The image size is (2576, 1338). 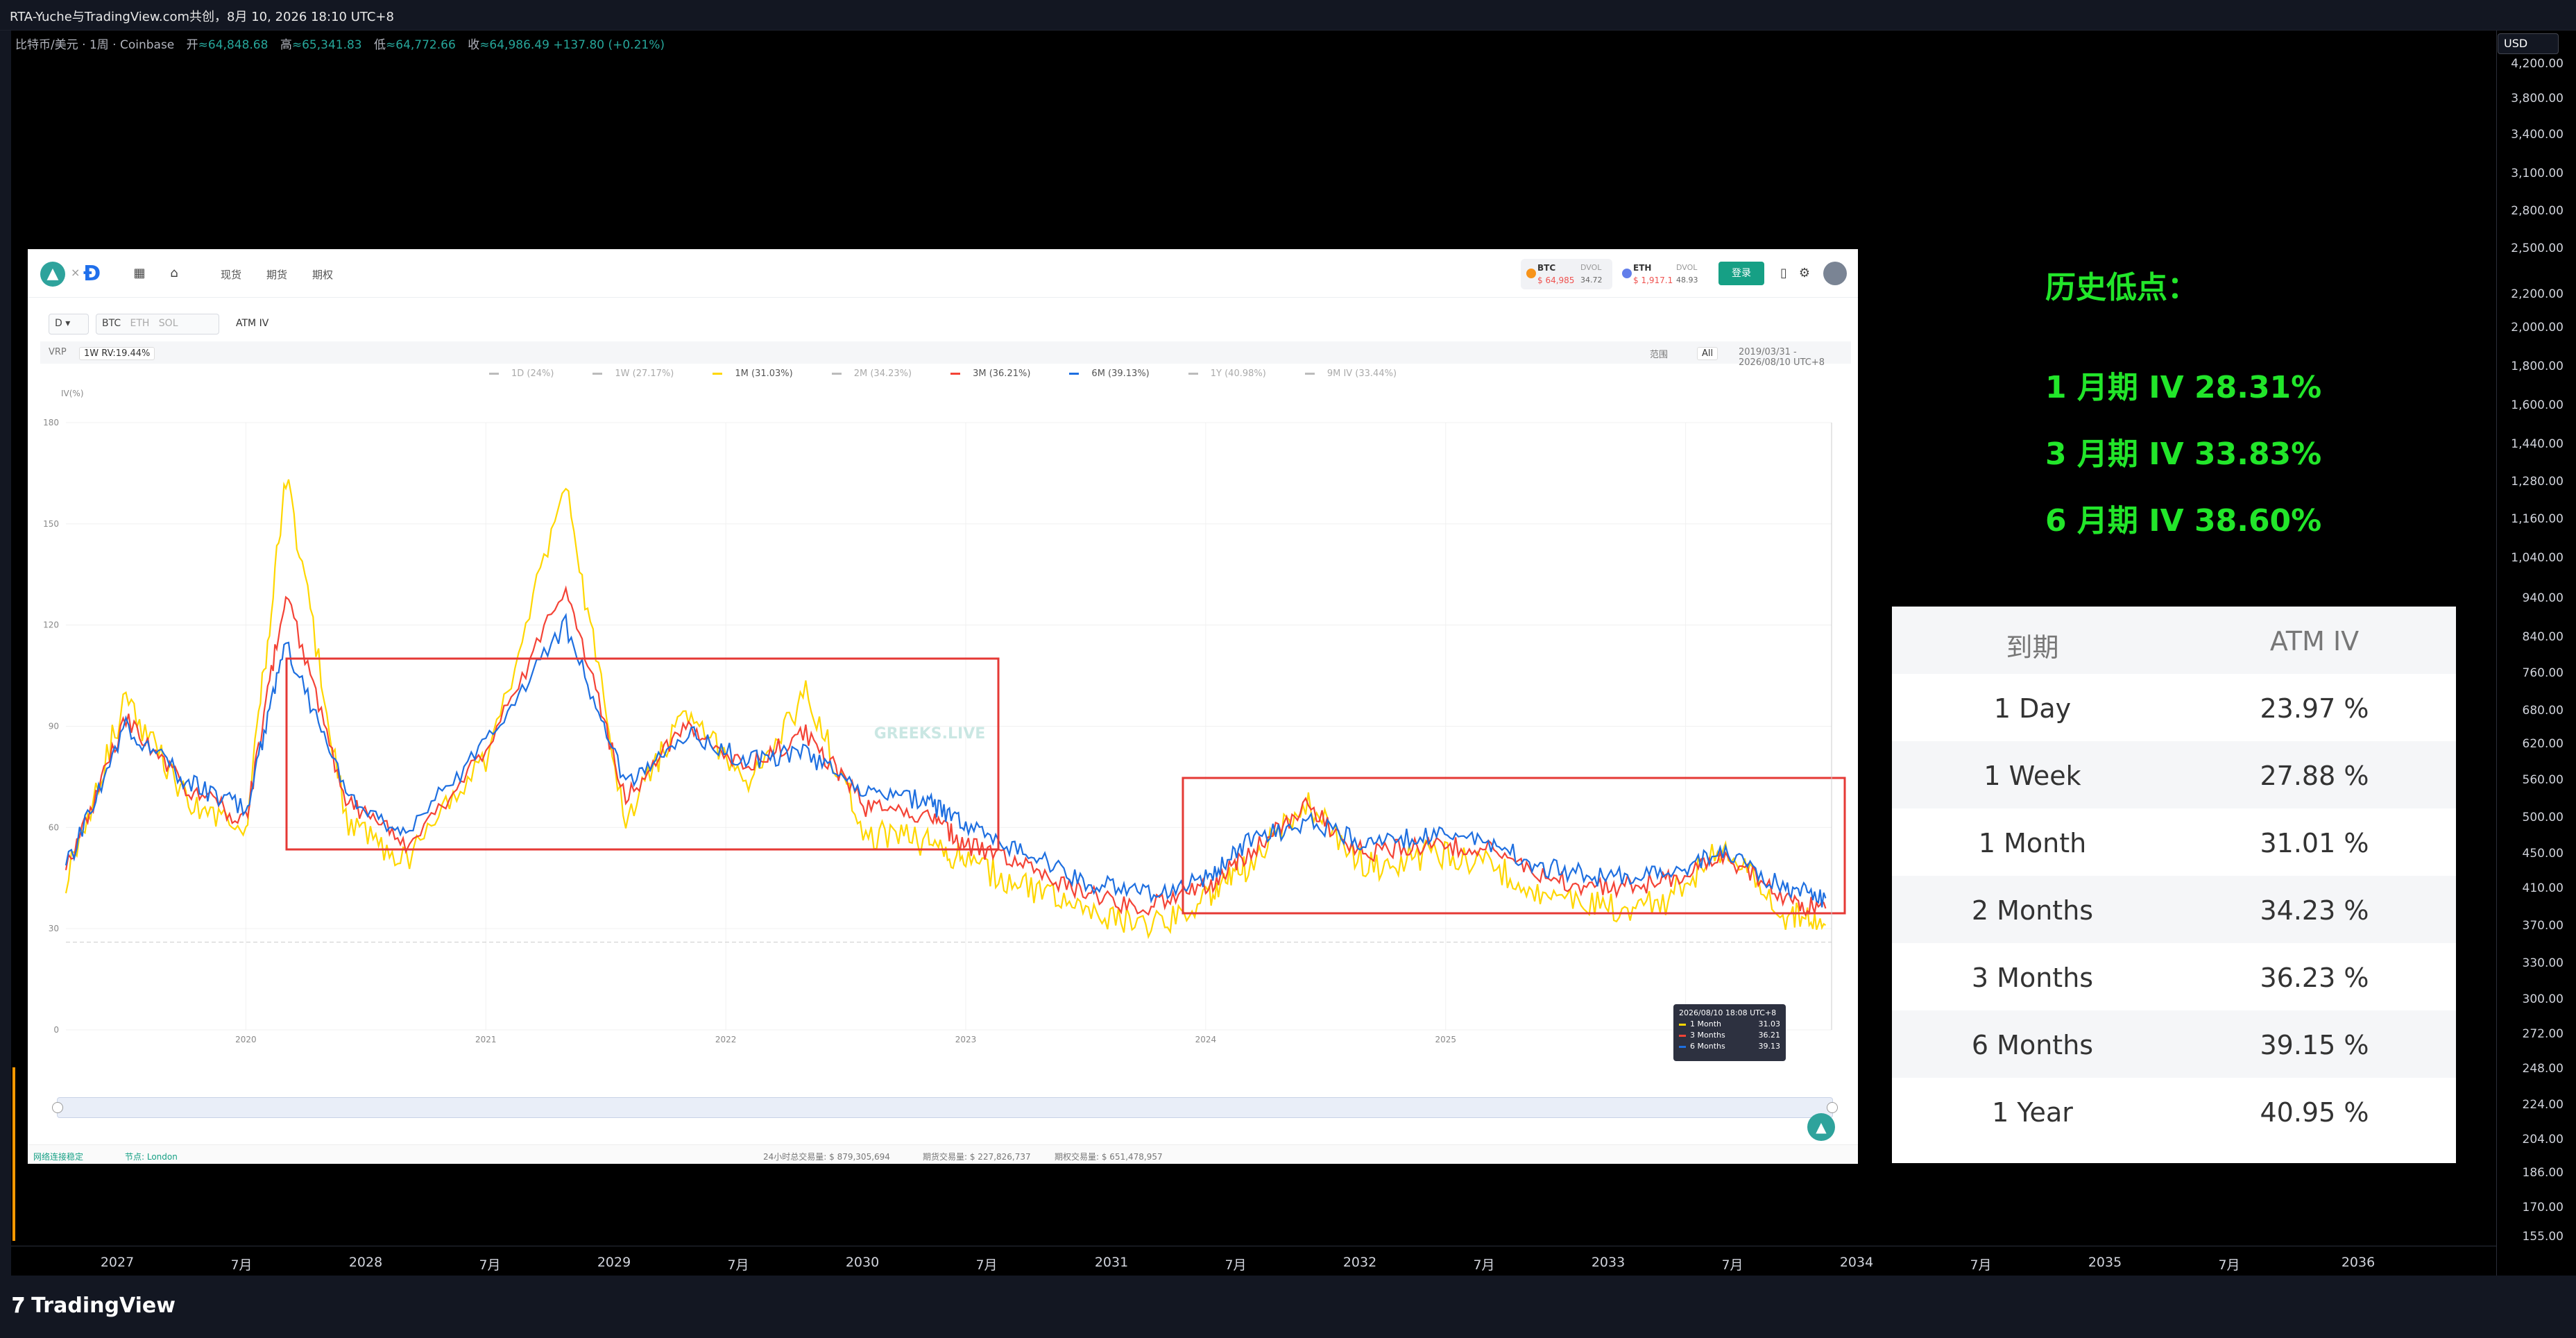 I want to click on table-row: 1 Week 27.88 %, so click(x=2174, y=774).